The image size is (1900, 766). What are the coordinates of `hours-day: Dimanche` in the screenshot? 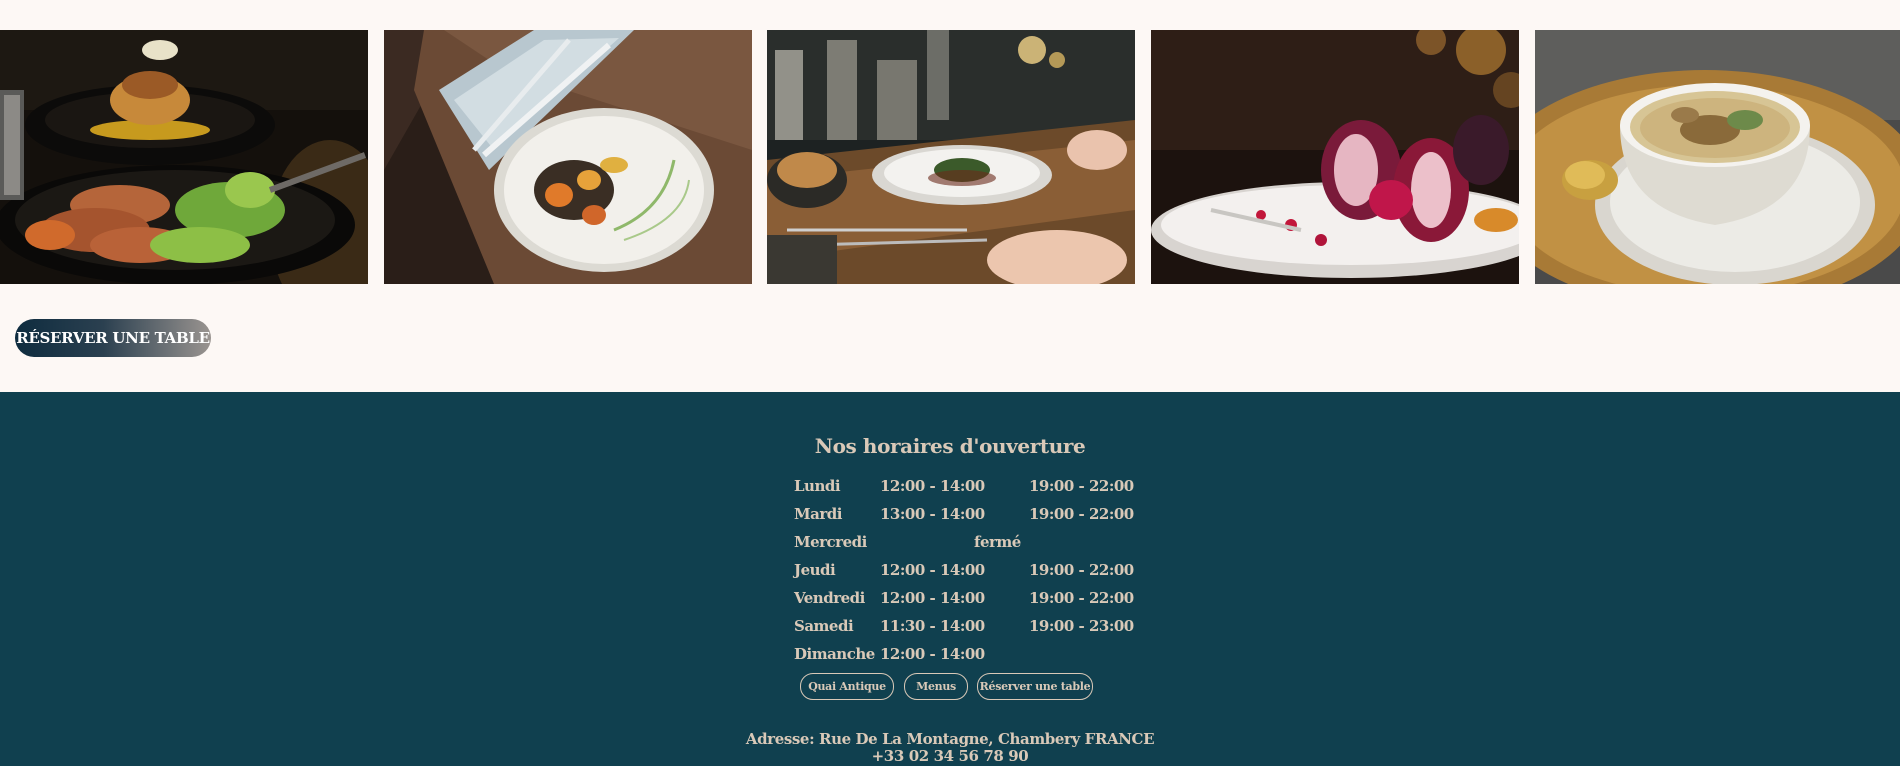 It's located at (834, 654).